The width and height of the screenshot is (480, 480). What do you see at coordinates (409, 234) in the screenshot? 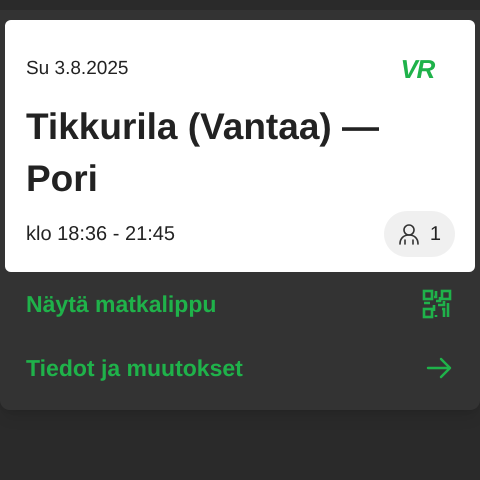
I see `person-icon` at bounding box center [409, 234].